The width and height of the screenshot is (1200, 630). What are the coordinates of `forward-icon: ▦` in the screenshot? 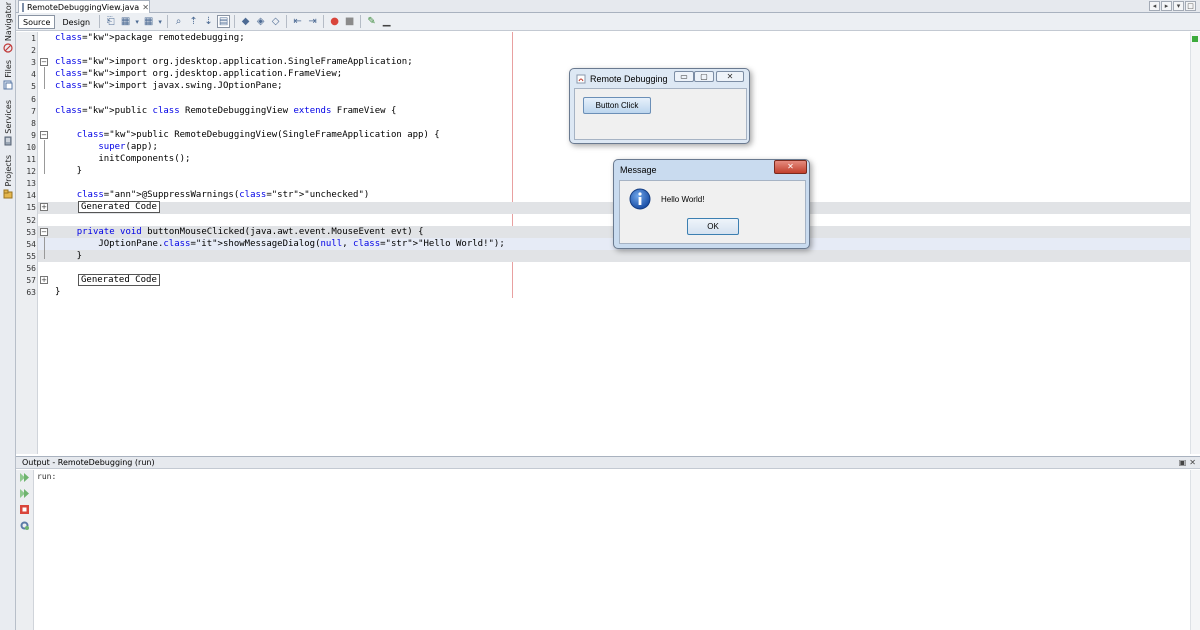 It's located at (148, 21).